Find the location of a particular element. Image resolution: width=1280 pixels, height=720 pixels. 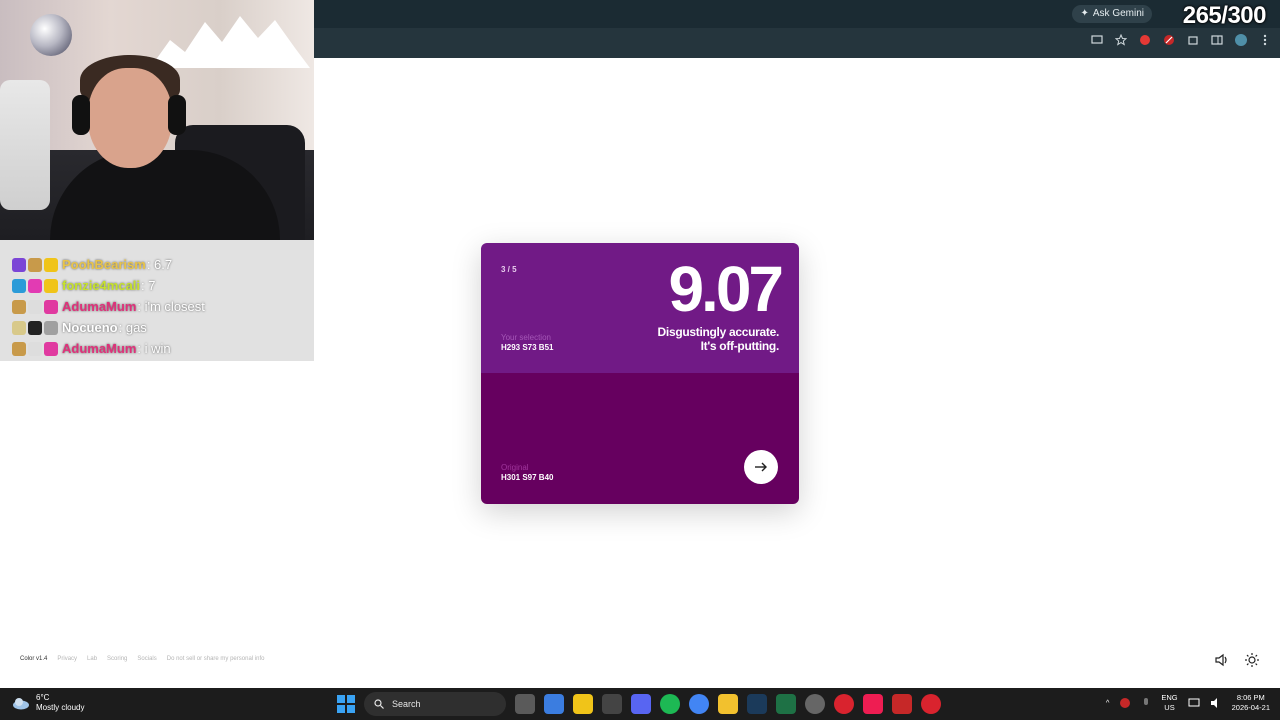

excel-icon is located at coordinates (786, 704).